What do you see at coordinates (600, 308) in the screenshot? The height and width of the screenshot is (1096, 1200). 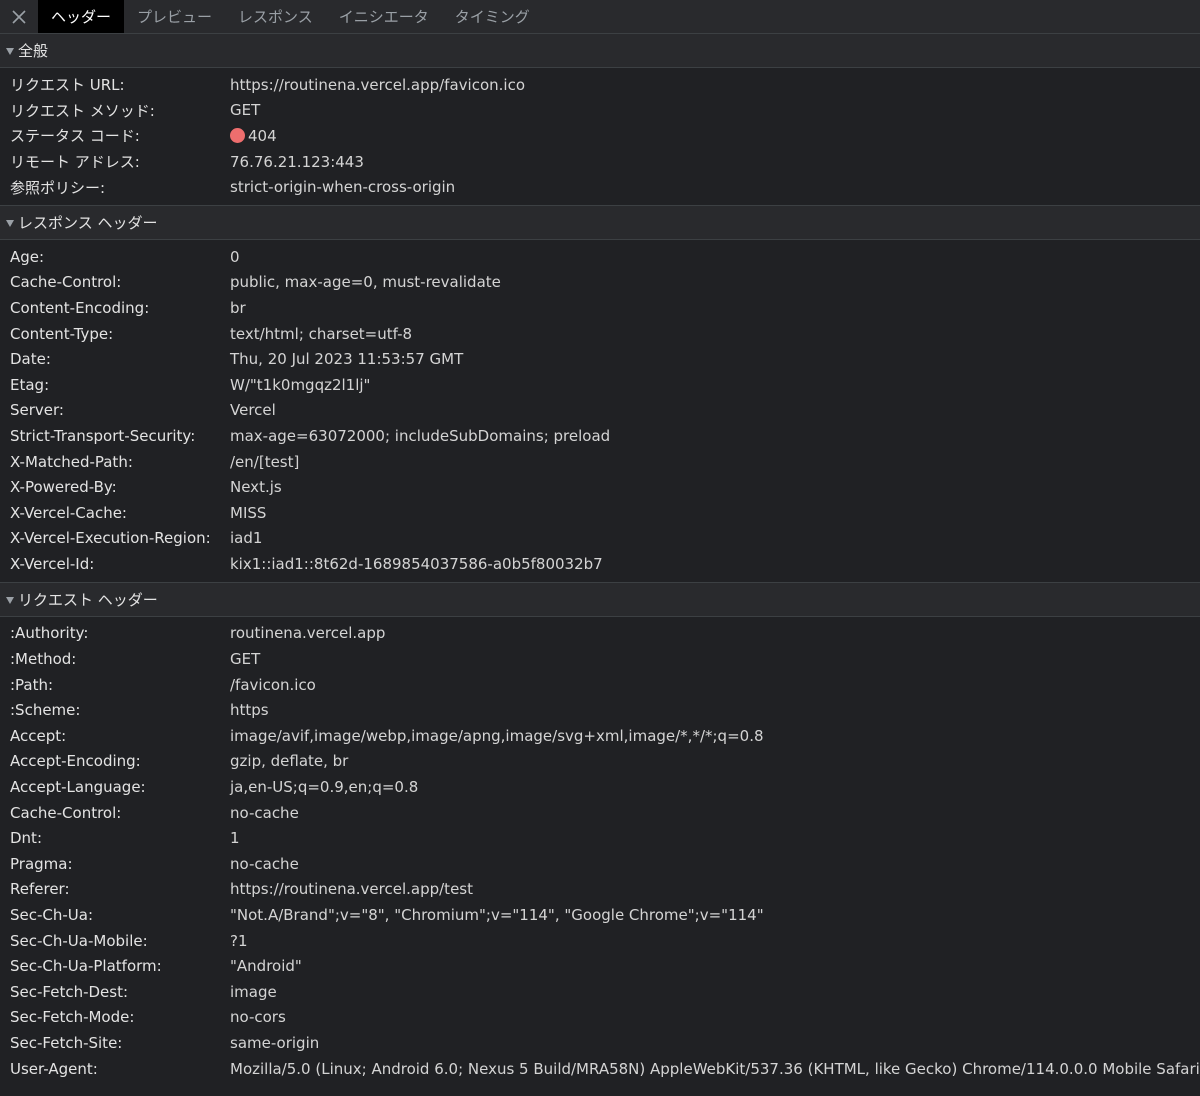 I see `header-row: Content-Encoding: br` at bounding box center [600, 308].